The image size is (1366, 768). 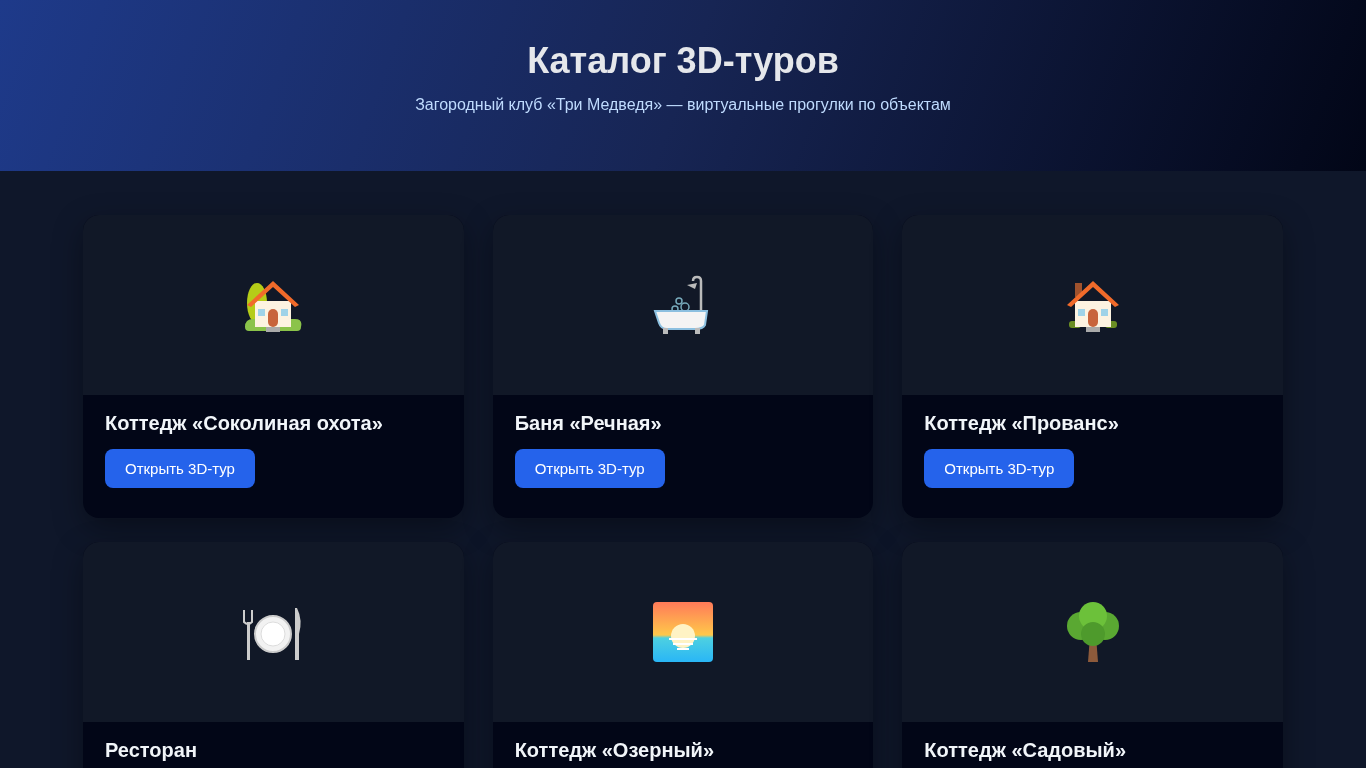 I want to click on card-title: Баня «Речная», so click(x=588, y=423).